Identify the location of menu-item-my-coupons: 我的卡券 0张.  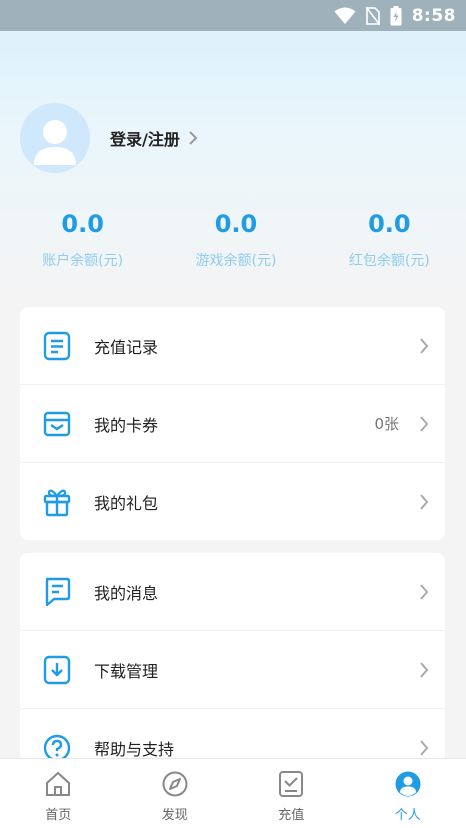
(232, 424).